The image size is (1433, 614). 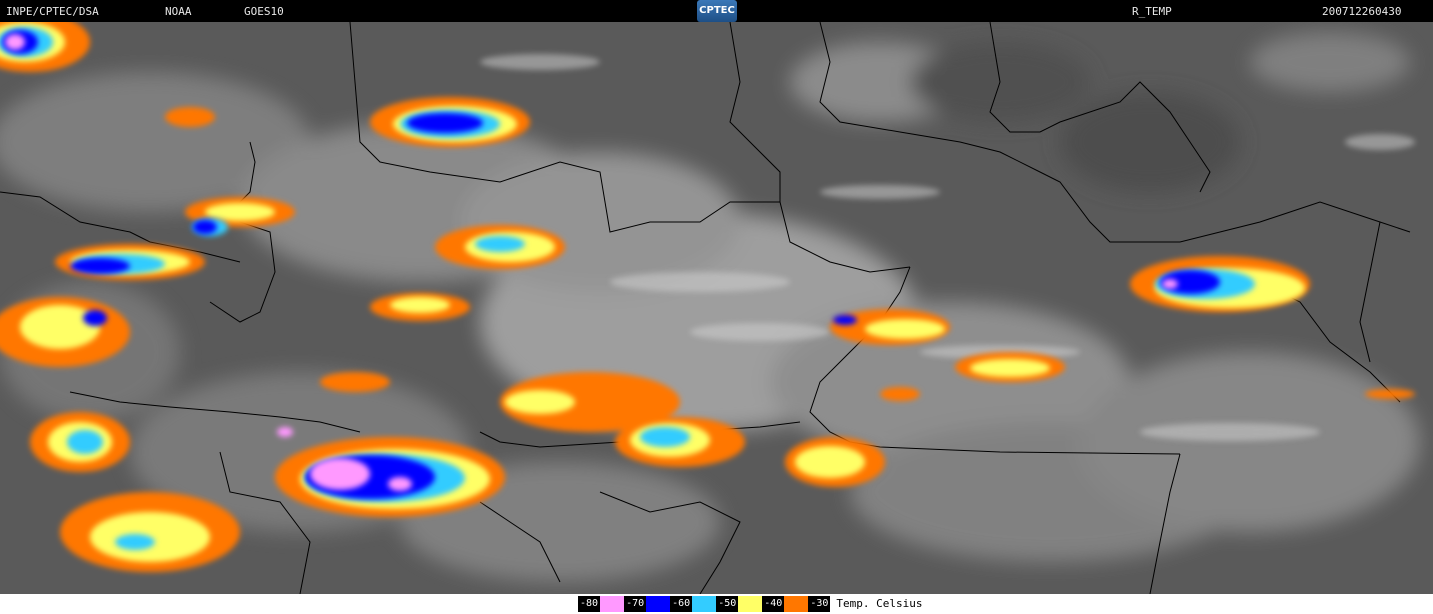 What do you see at coordinates (52, 11) in the screenshot?
I see `source-label: INPE/CPTEC/DSA` at bounding box center [52, 11].